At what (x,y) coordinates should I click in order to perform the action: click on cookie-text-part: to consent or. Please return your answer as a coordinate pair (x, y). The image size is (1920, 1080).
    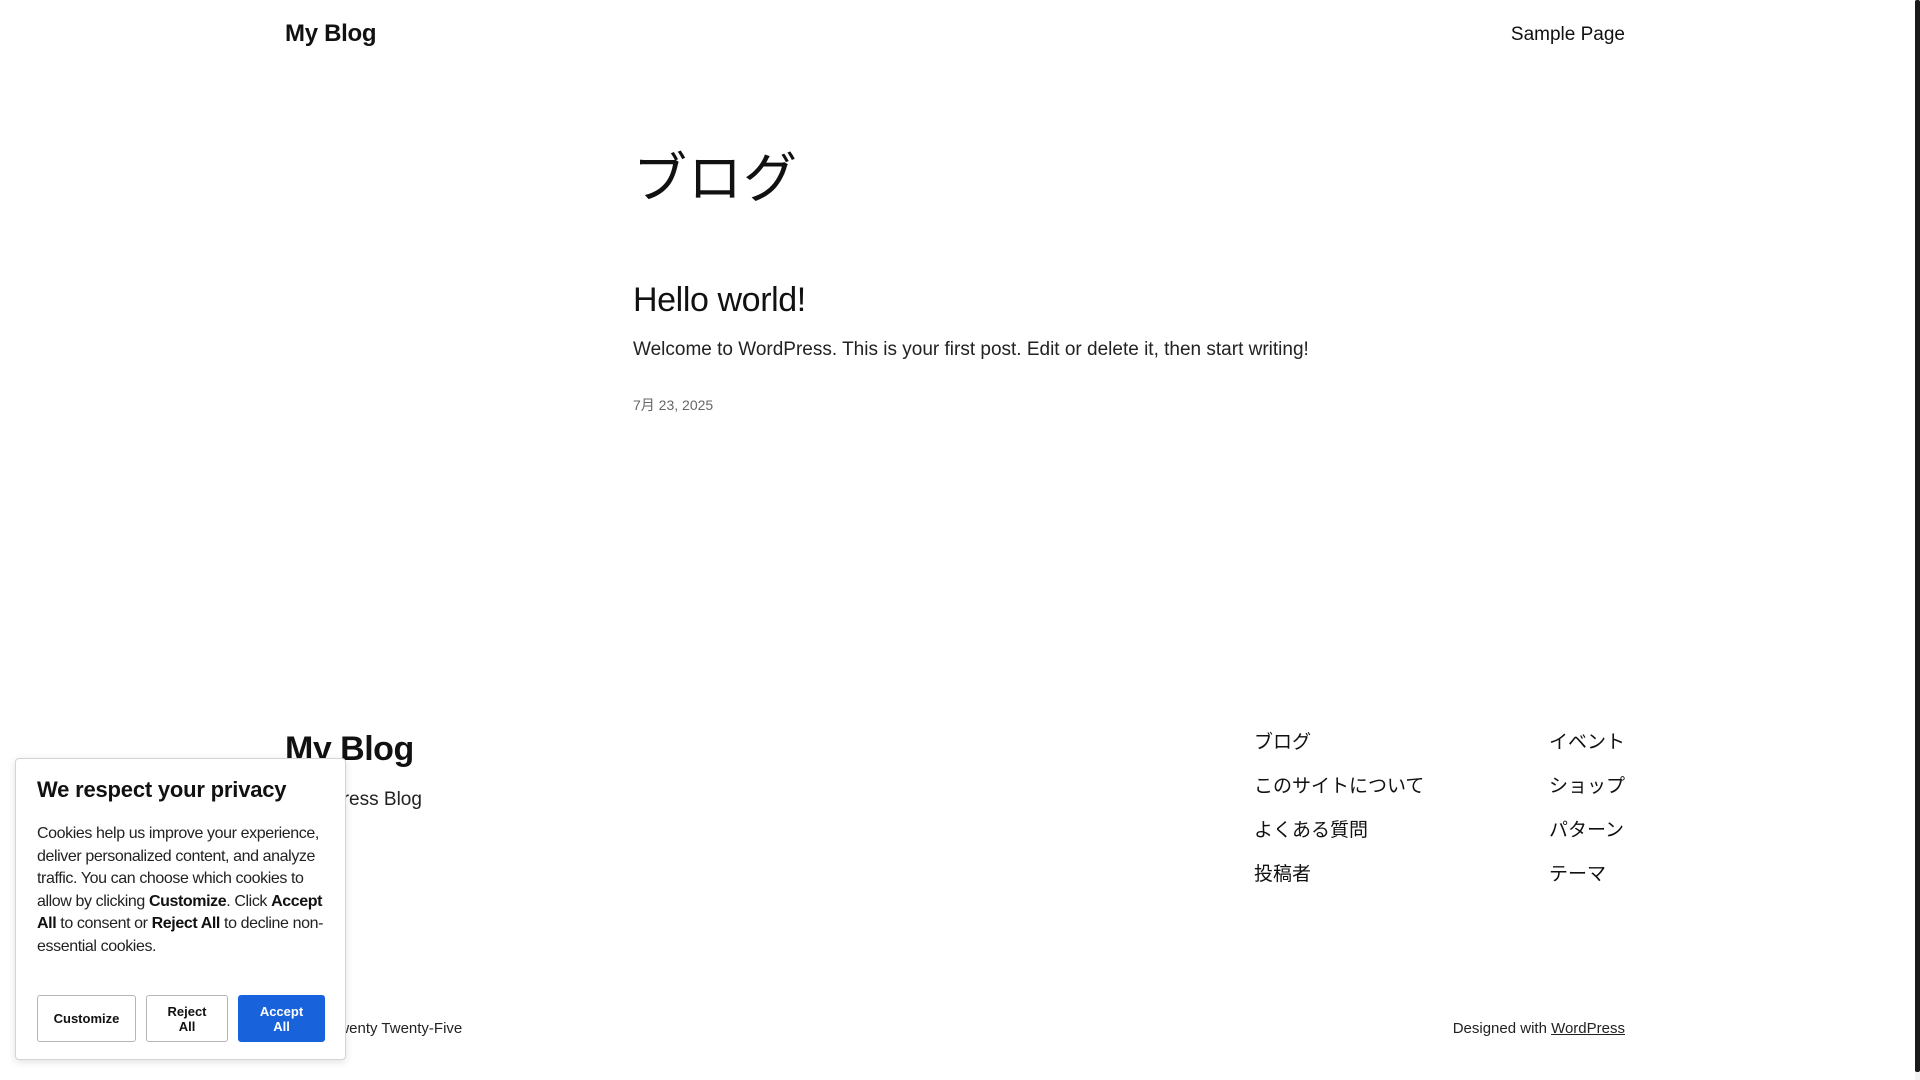
    Looking at the image, I should click on (104, 923).